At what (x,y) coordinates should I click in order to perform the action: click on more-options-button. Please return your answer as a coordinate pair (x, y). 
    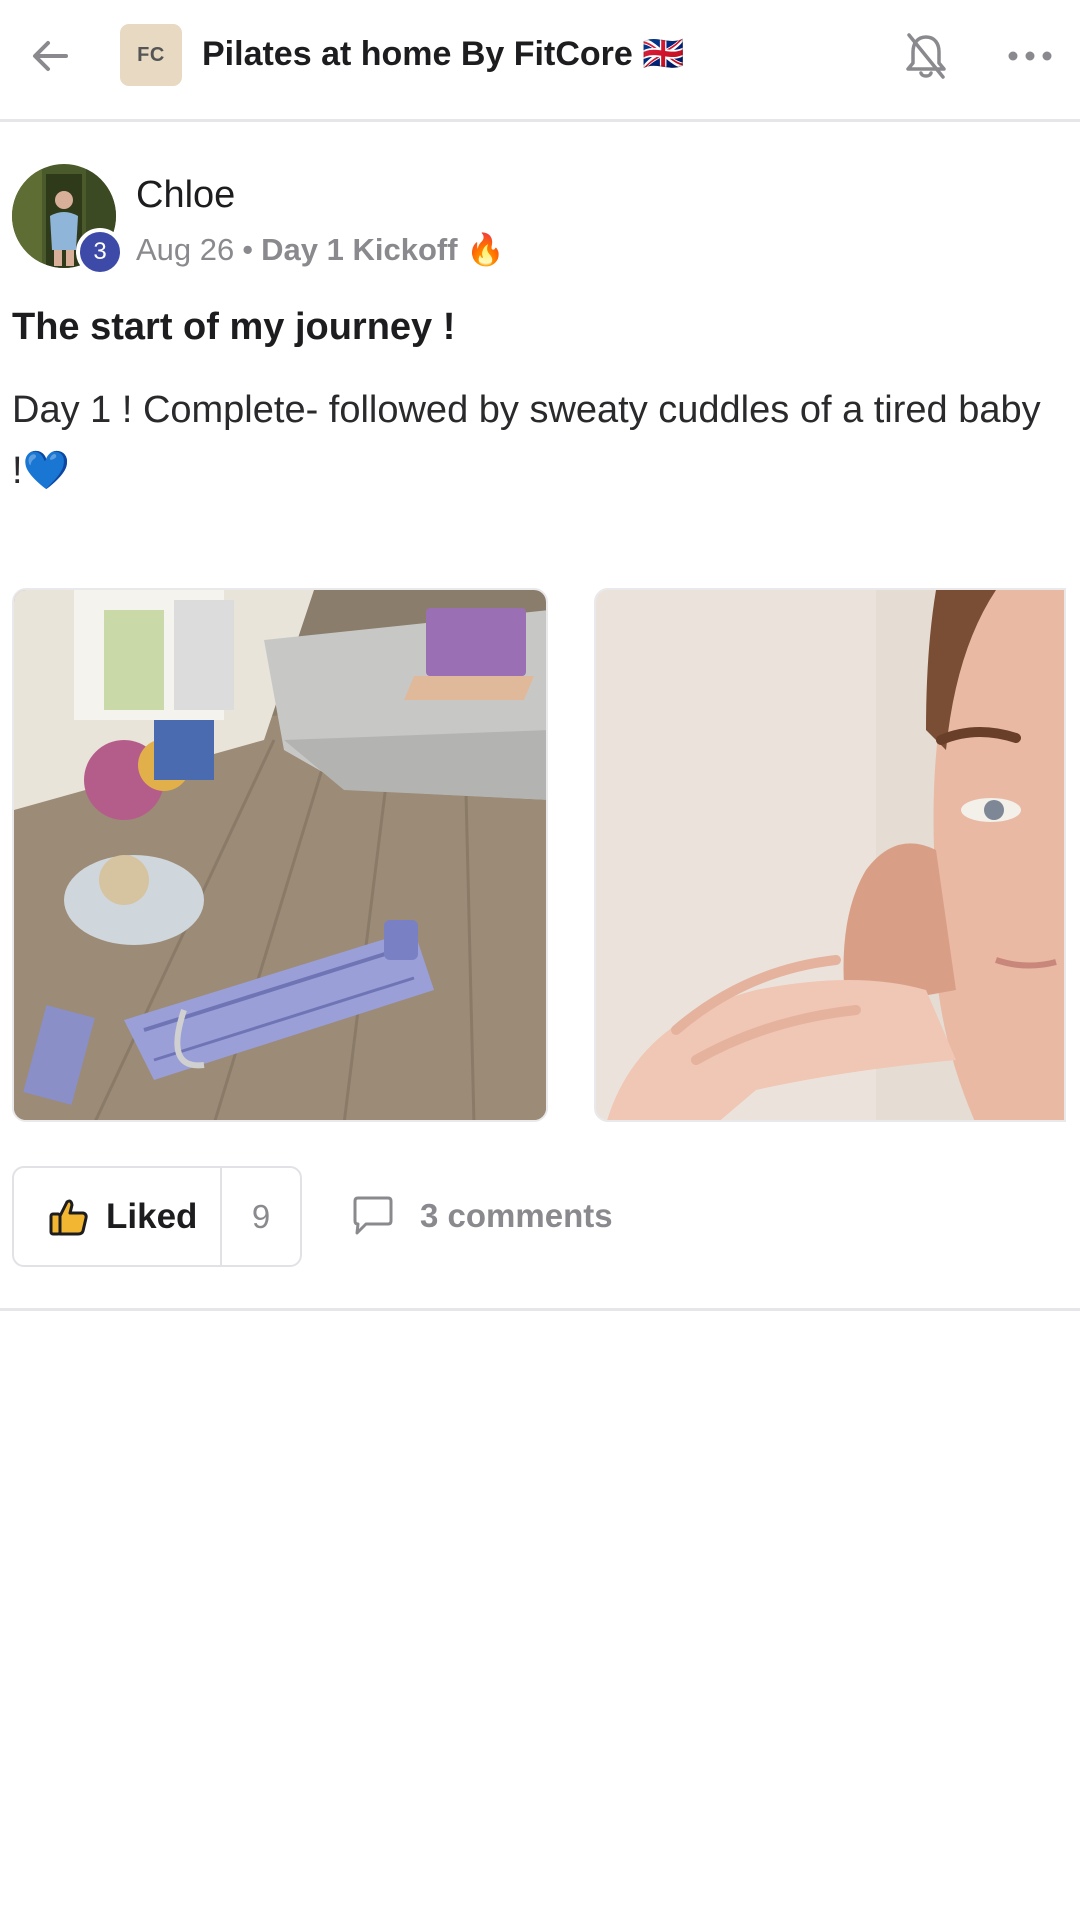
    Looking at the image, I should click on (1030, 56).